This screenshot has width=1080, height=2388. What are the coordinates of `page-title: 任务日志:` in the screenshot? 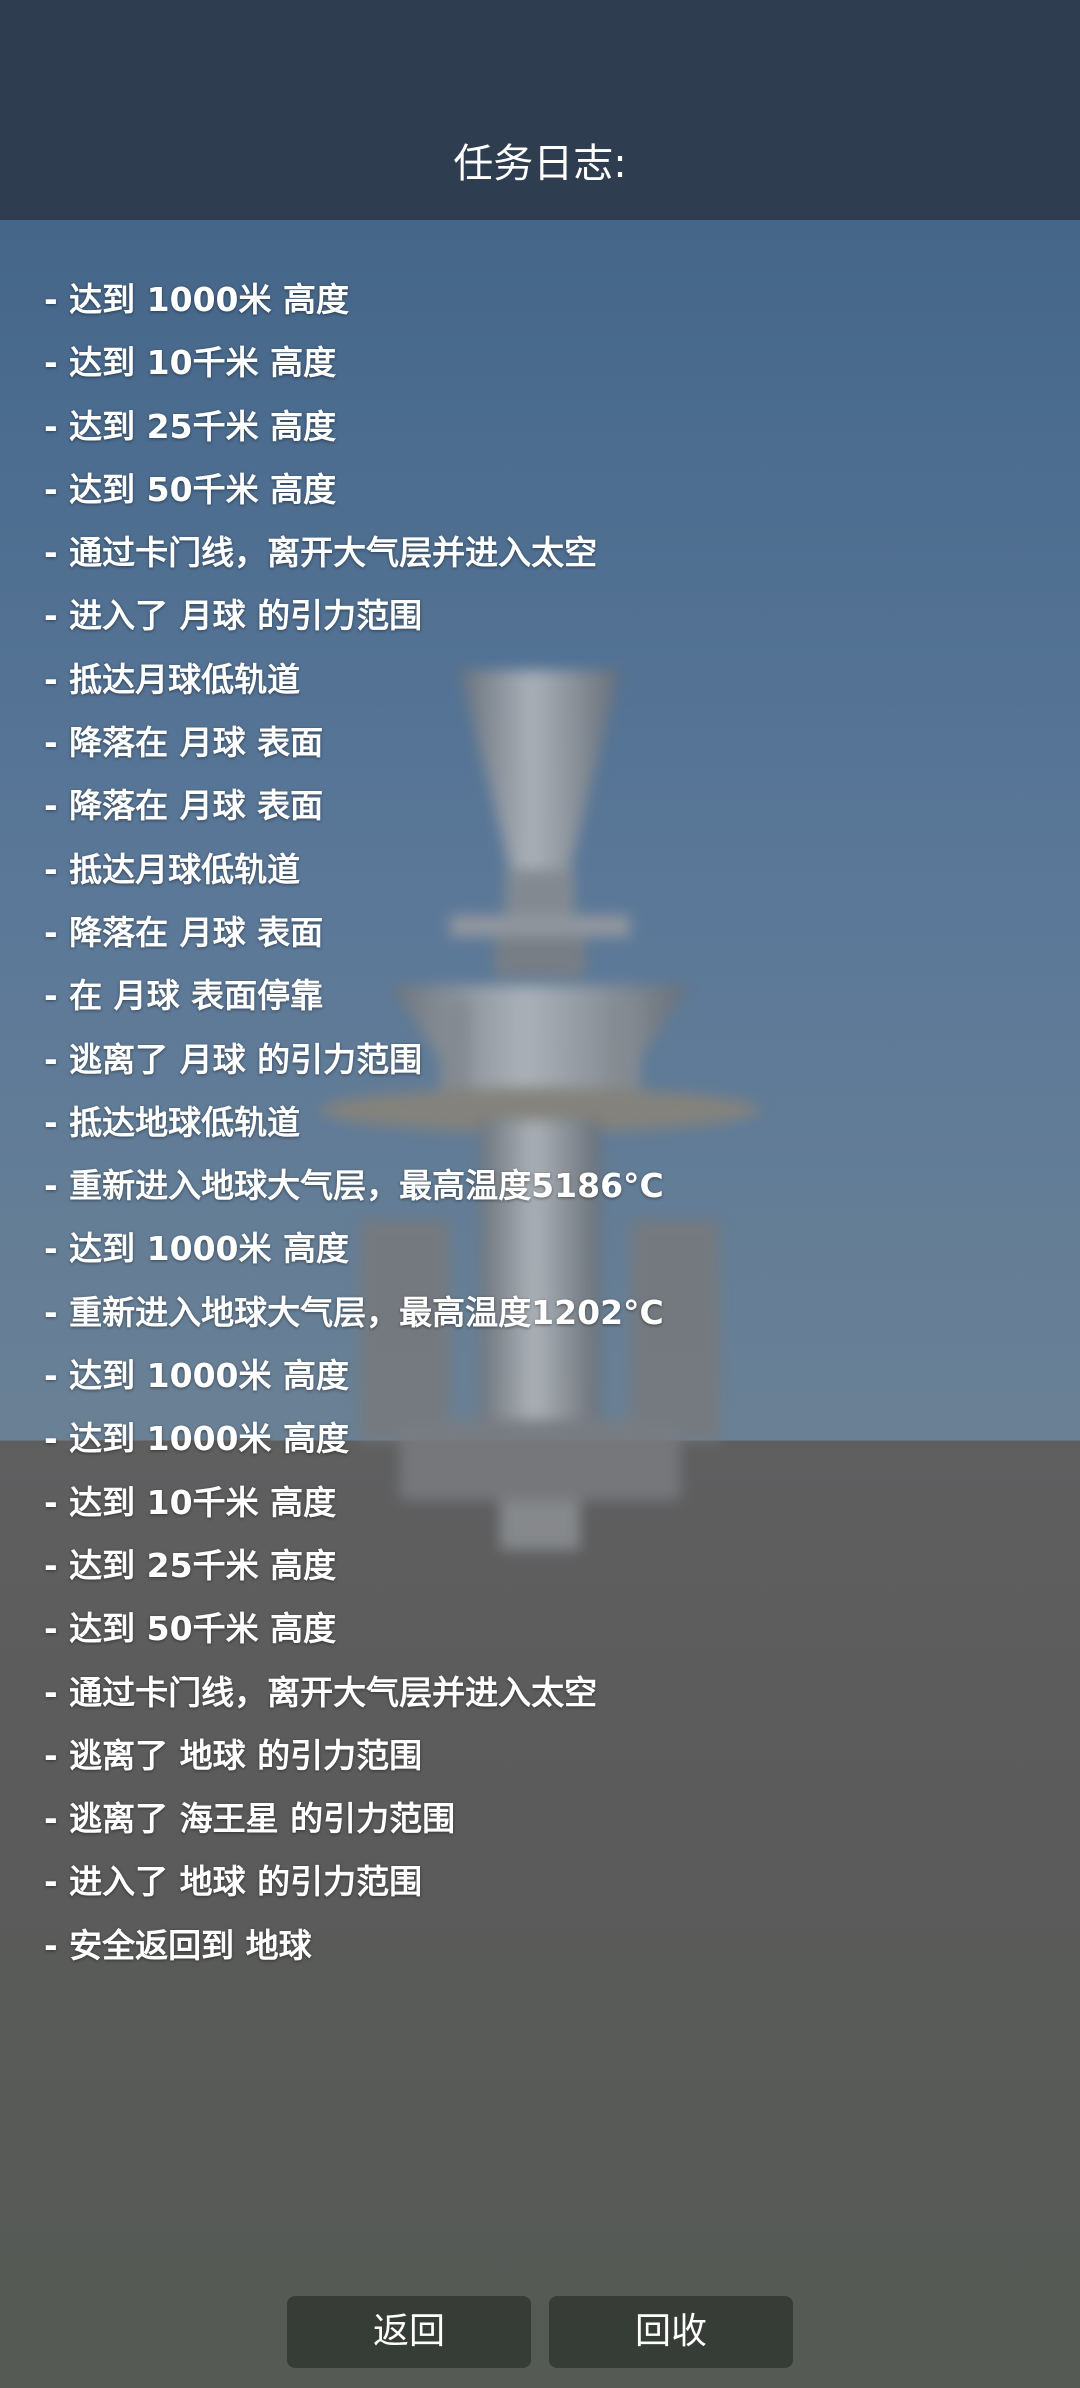 It's located at (540, 164).